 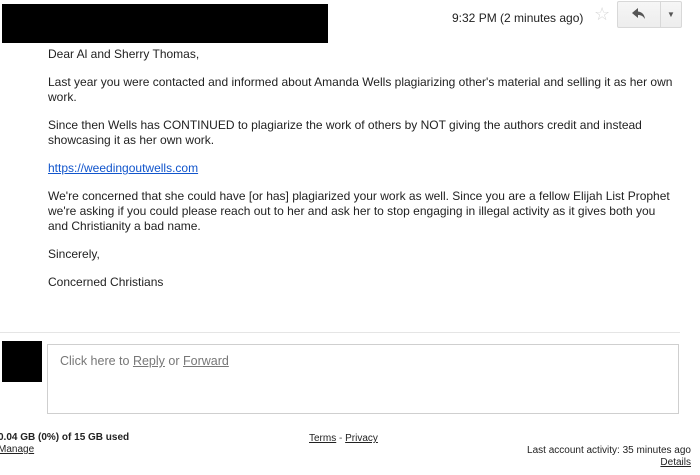 I want to click on message-timestamp: 9:32 PM (2 minutes ago), so click(x=518, y=18).